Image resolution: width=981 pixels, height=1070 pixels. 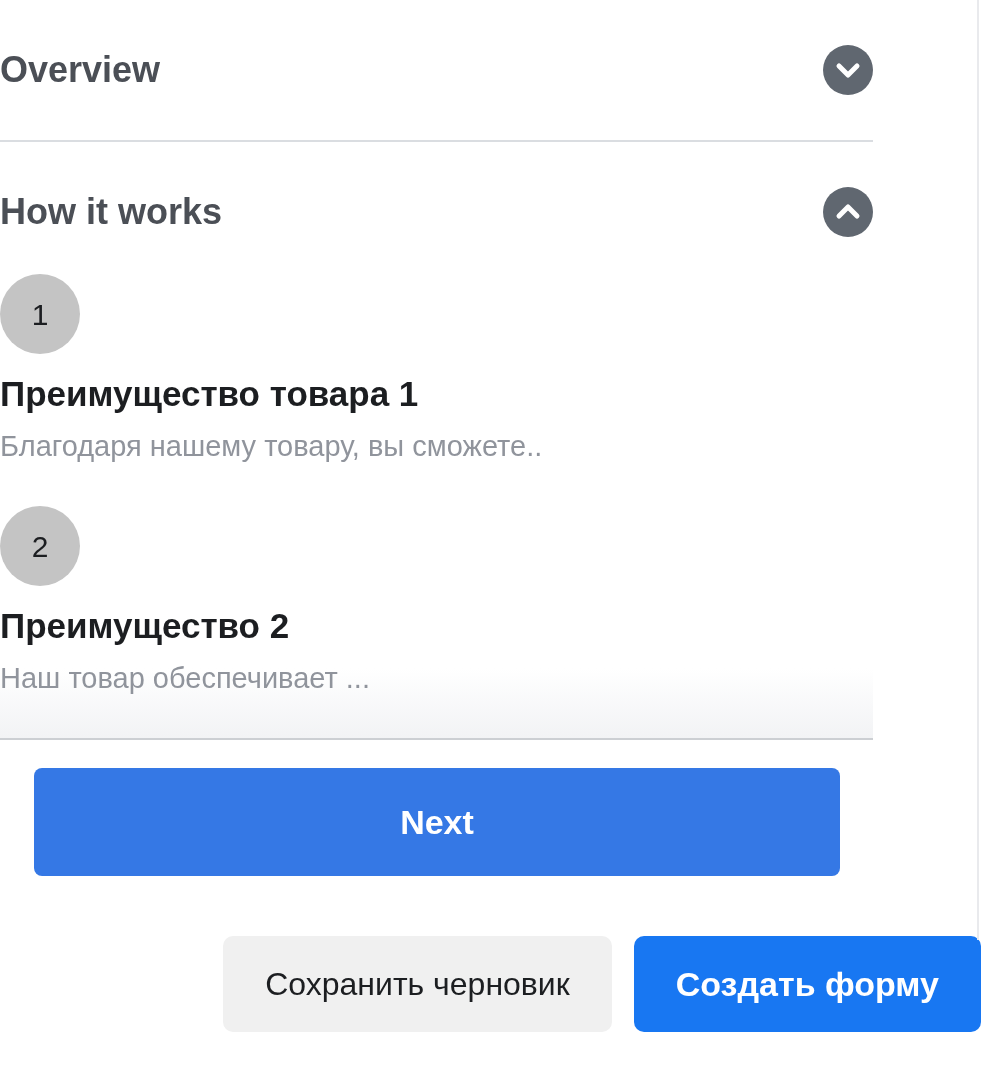 I want to click on expand-chevron-icon, so click(x=848, y=70).